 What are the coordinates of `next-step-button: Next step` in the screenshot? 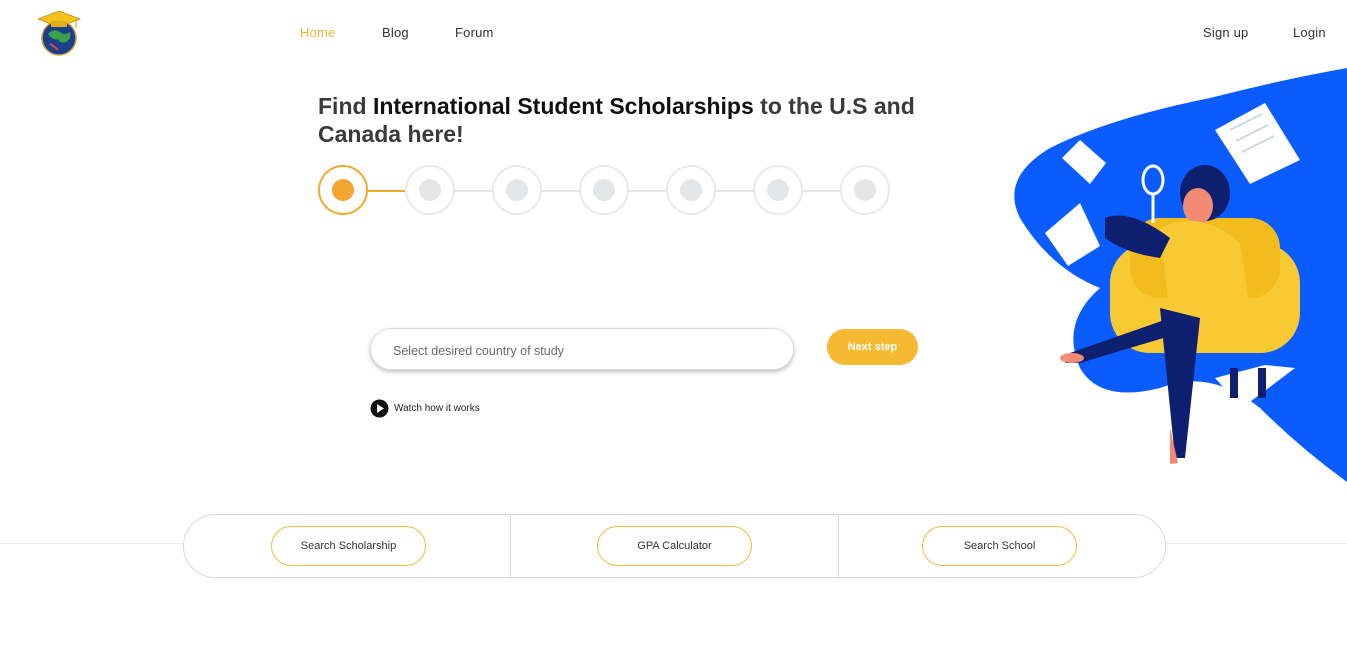 It's located at (872, 347).